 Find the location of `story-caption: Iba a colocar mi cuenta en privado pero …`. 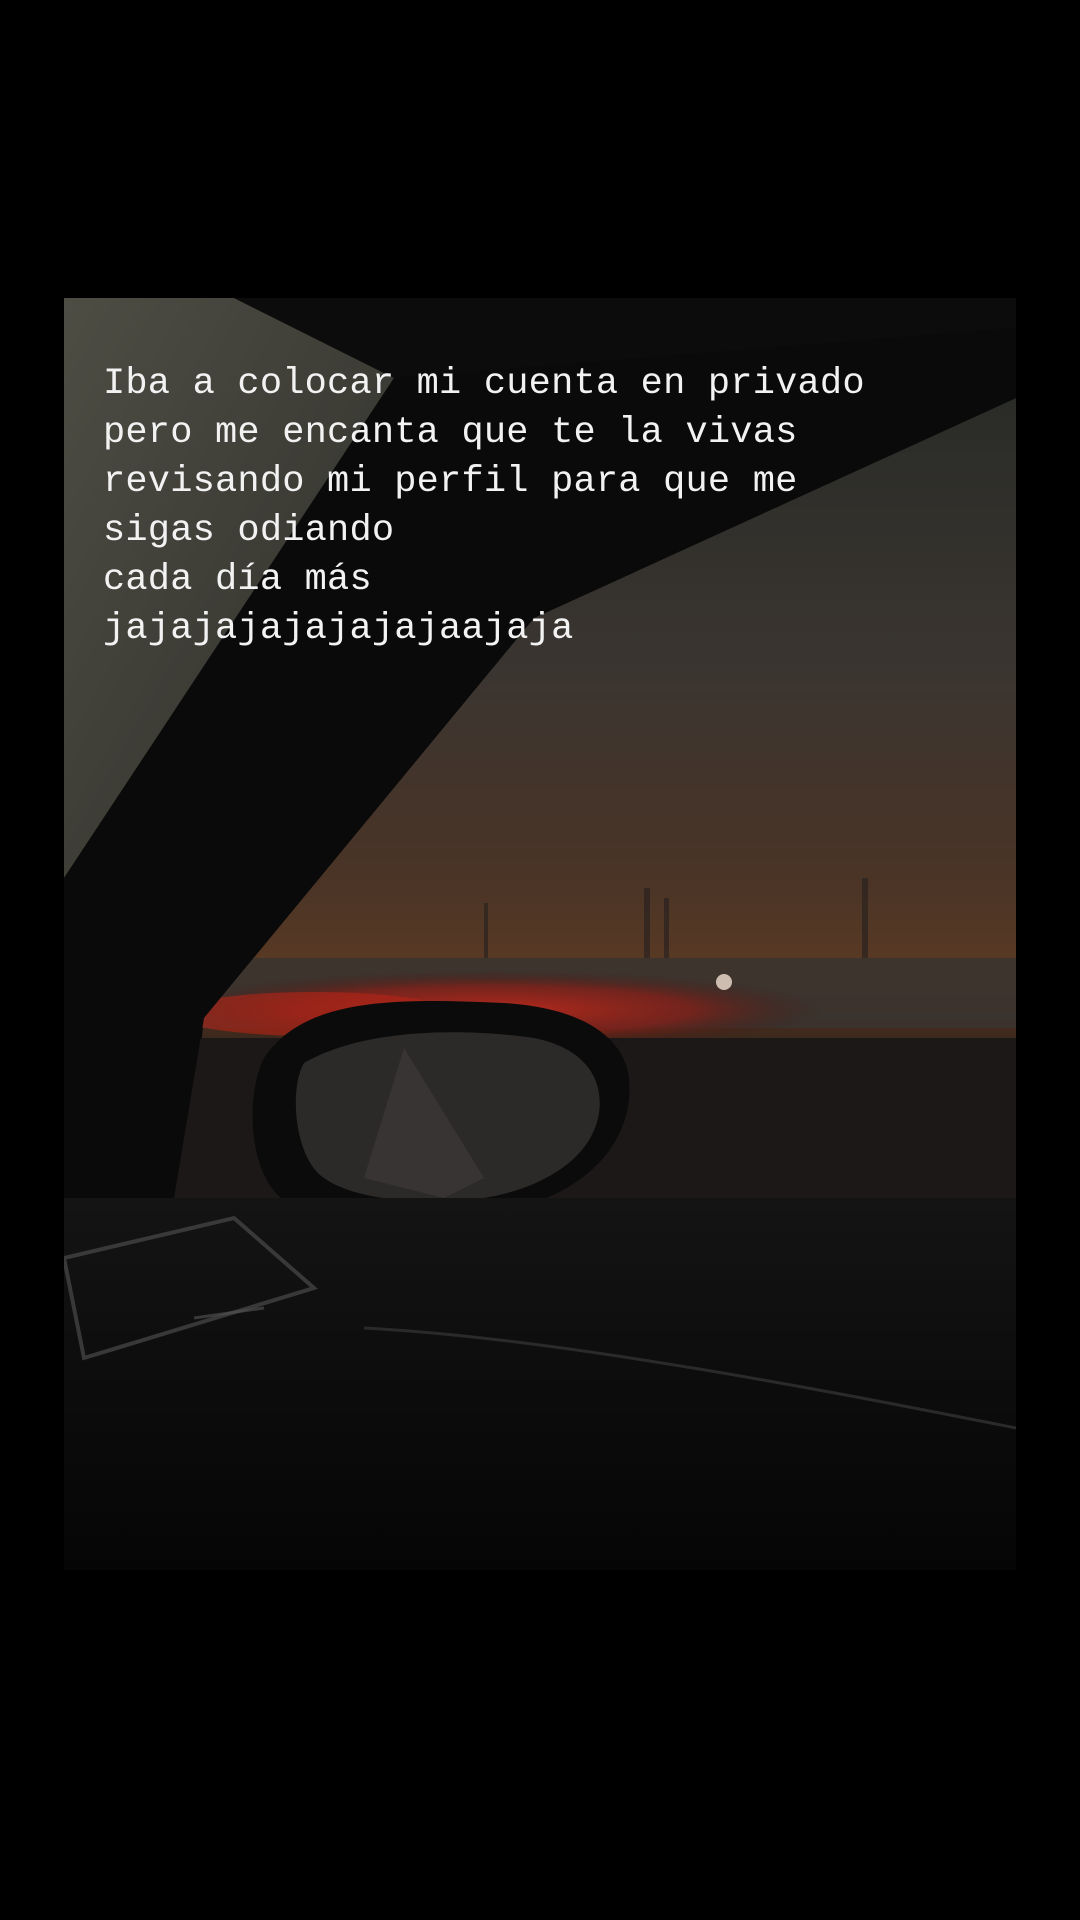

story-caption: Iba a colocar mi cuenta en privado pero … is located at coordinates (553, 507).